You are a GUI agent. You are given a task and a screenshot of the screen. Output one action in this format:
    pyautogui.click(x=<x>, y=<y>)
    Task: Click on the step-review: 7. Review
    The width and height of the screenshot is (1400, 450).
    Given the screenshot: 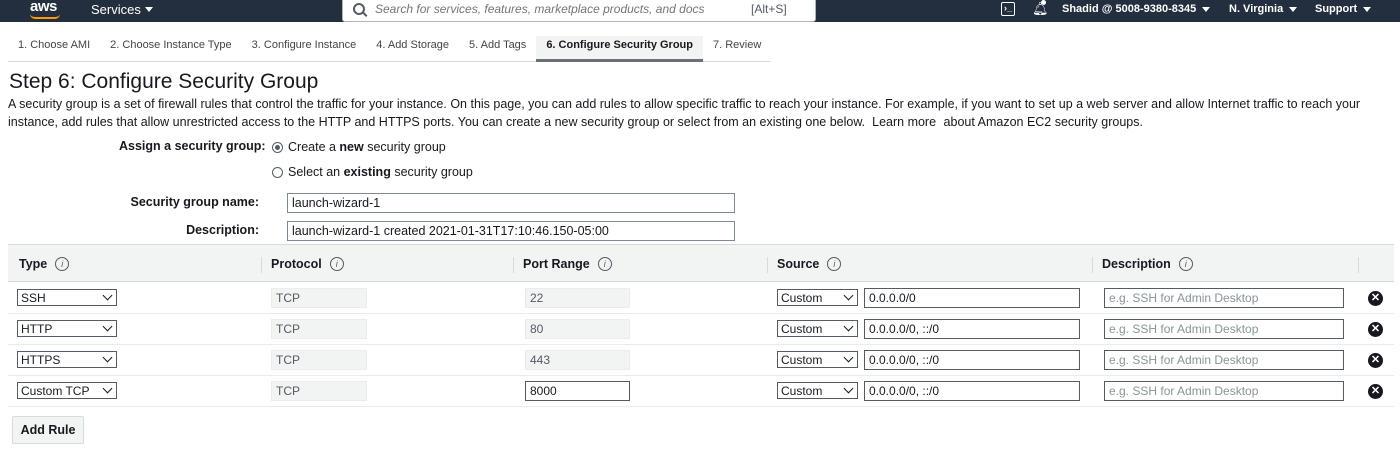 What is the action you would take?
    pyautogui.click(x=737, y=49)
    